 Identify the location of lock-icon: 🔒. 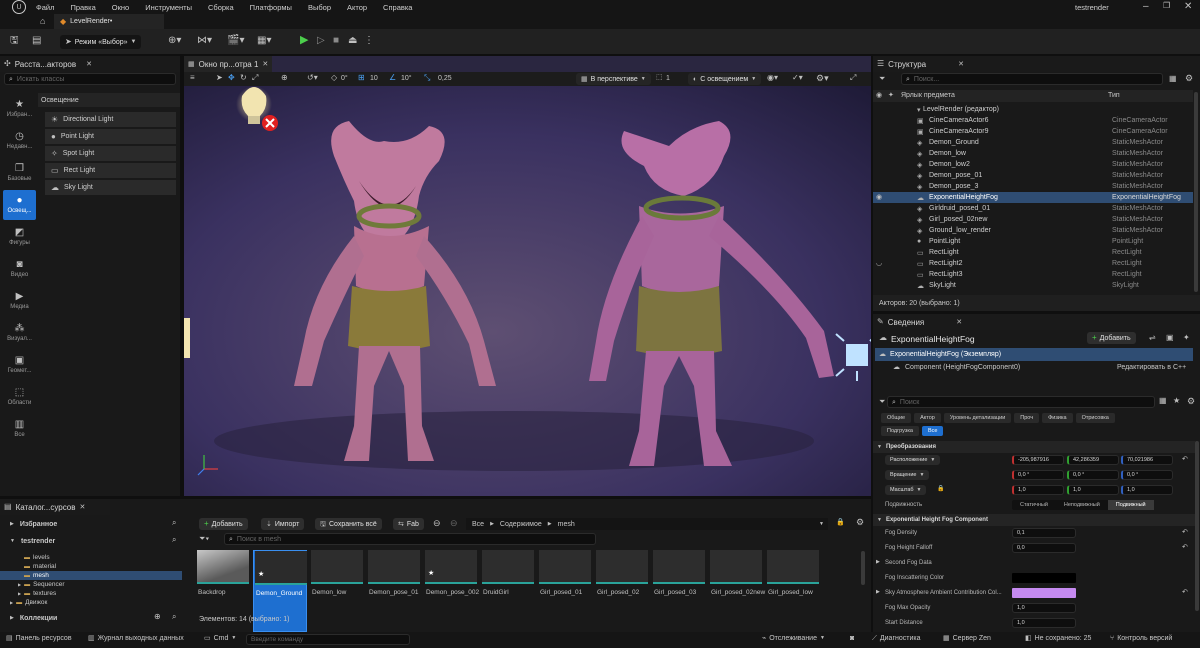
(840, 522).